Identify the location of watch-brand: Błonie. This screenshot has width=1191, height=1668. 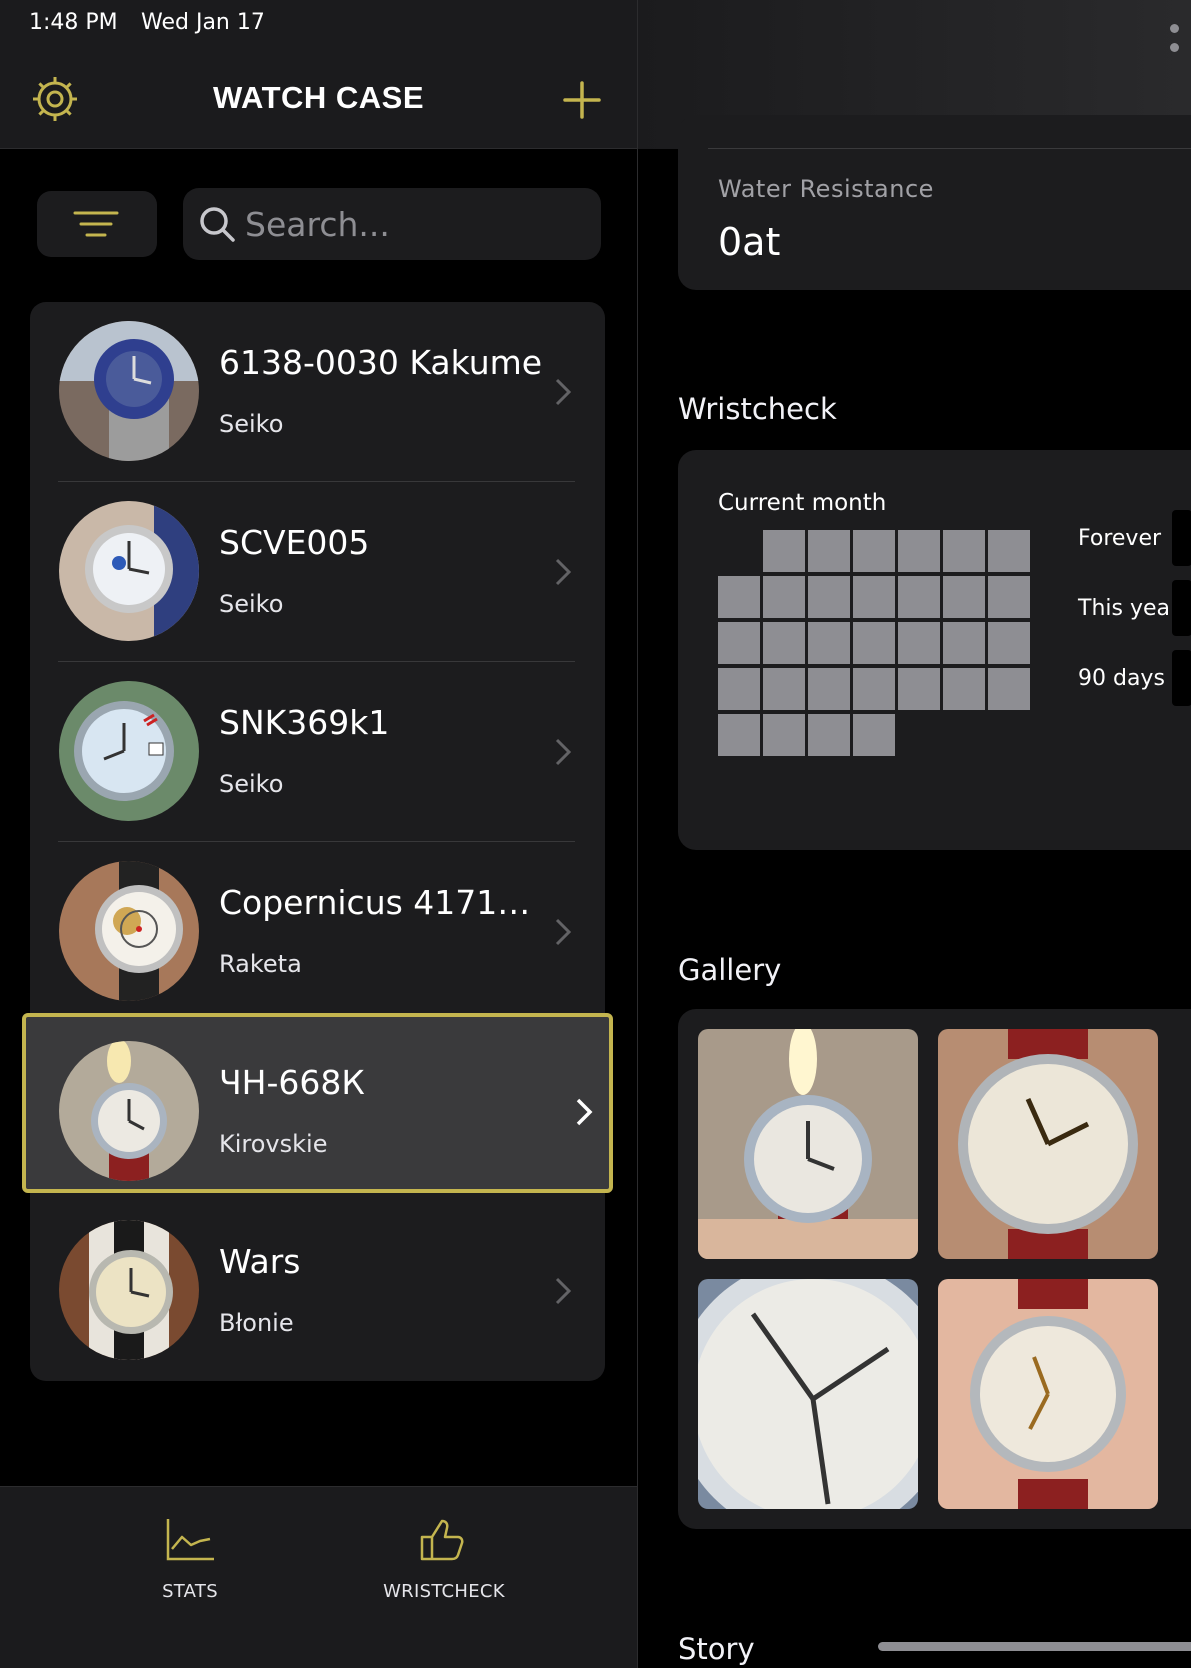
(256, 1323).